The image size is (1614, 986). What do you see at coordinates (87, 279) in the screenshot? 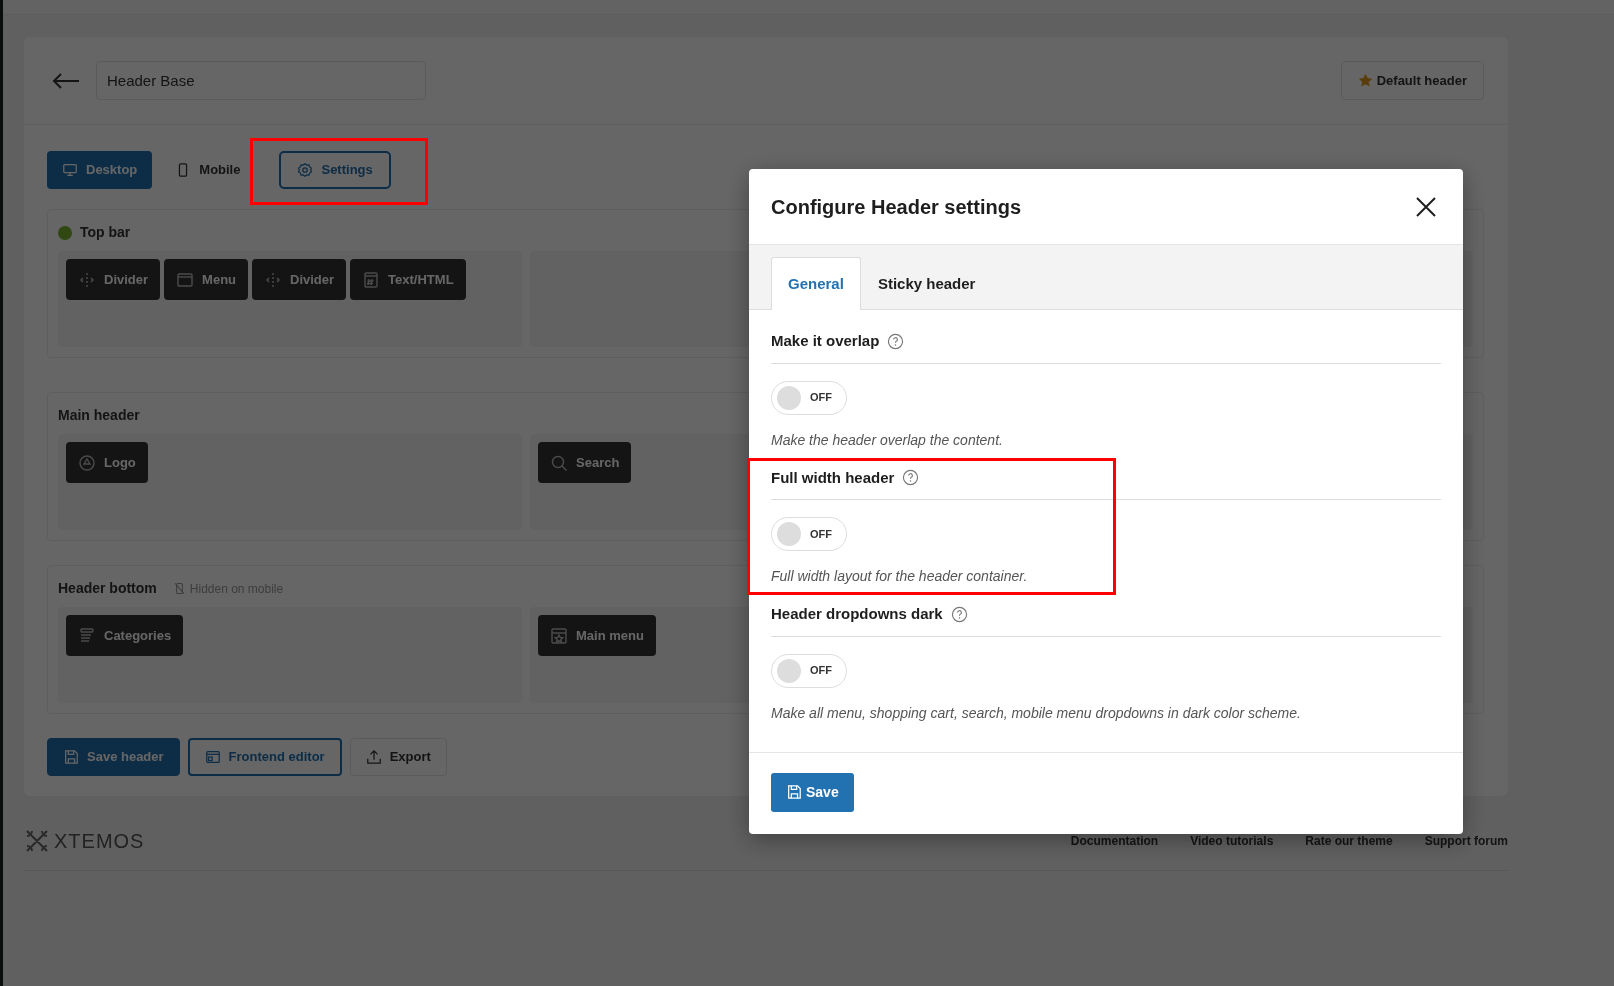
I see `divider-icon` at bounding box center [87, 279].